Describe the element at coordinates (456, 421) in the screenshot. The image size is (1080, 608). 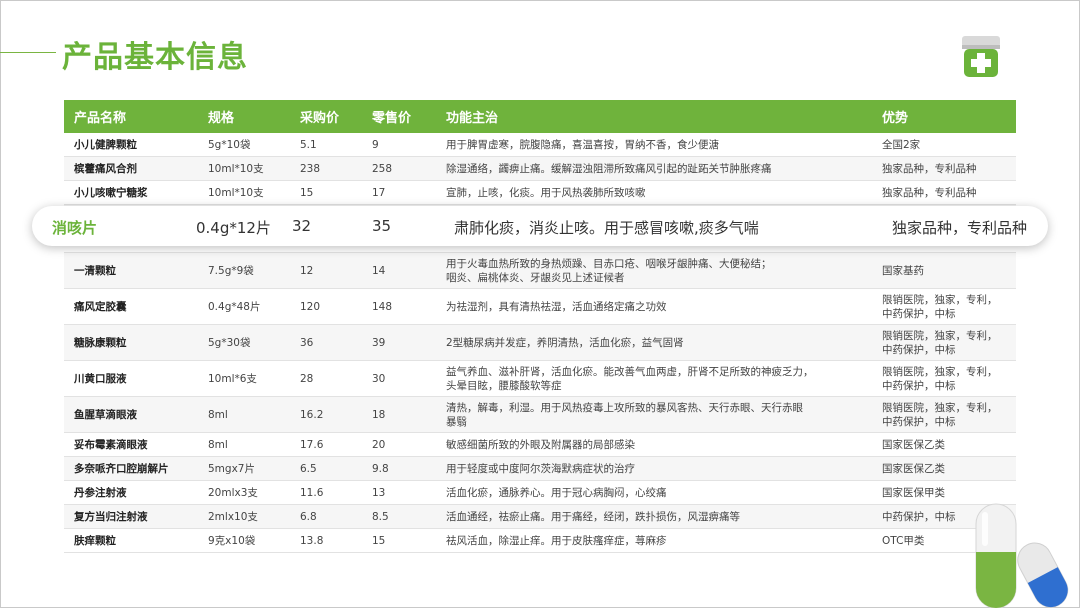
I see `cell-line: 暴翳` at that location.